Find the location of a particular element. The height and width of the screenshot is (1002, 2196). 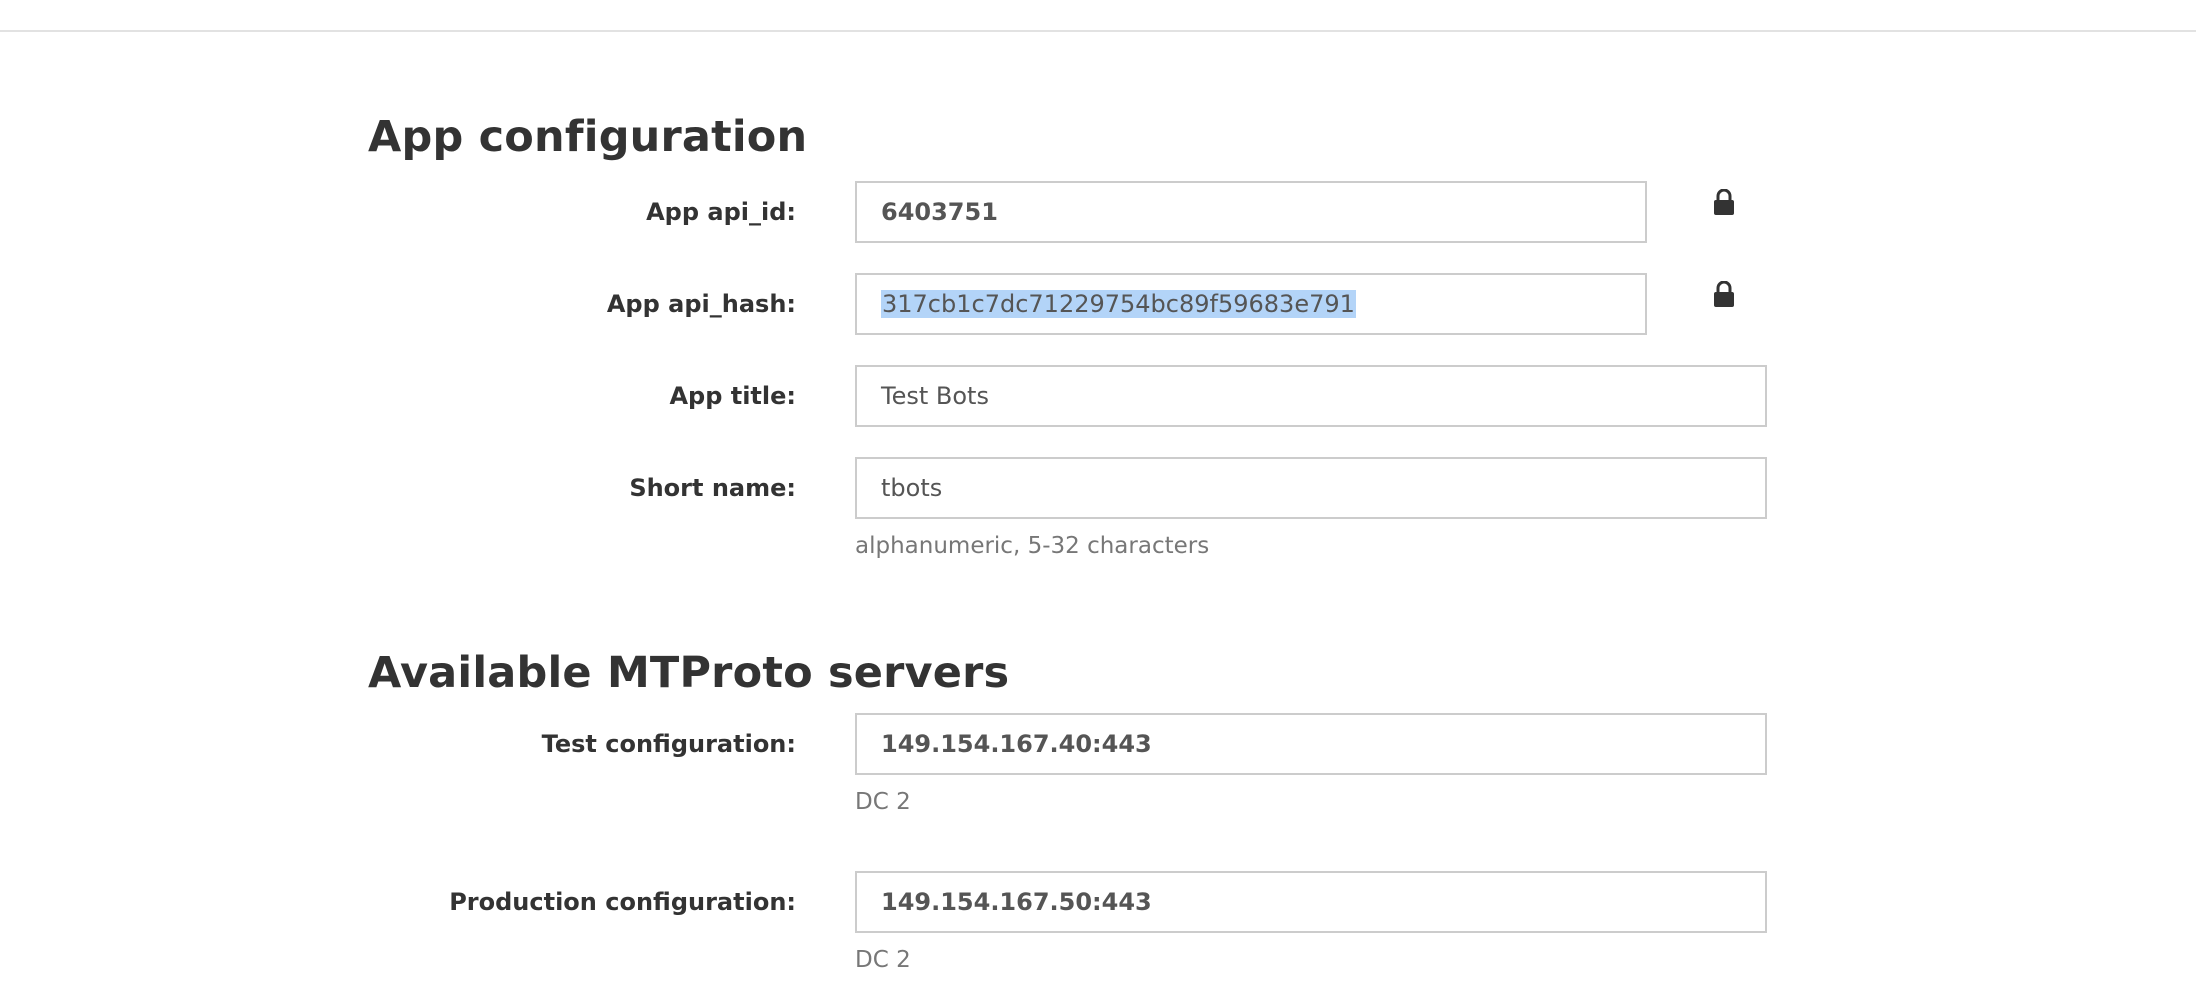

production-config-label: Production configuration: is located at coordinates (622, 902).